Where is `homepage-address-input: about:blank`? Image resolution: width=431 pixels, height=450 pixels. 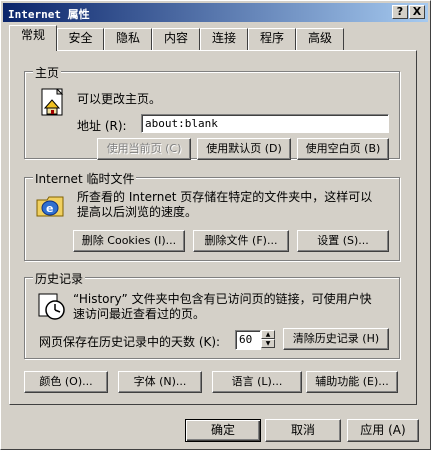
homepage-address-input: about:blank is located at coordinates (265, 123).